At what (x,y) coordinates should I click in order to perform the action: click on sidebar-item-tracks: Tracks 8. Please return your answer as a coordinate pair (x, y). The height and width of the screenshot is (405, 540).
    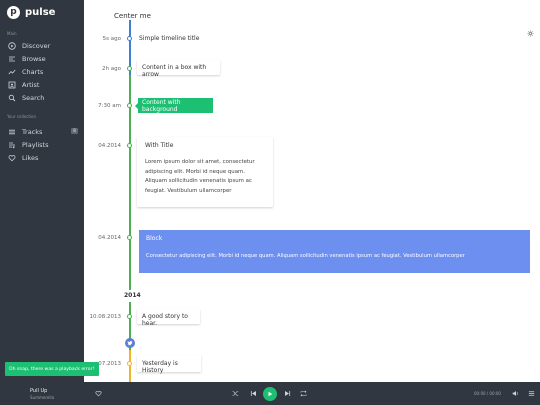
    Looking at the image, I should click on (43, 131).